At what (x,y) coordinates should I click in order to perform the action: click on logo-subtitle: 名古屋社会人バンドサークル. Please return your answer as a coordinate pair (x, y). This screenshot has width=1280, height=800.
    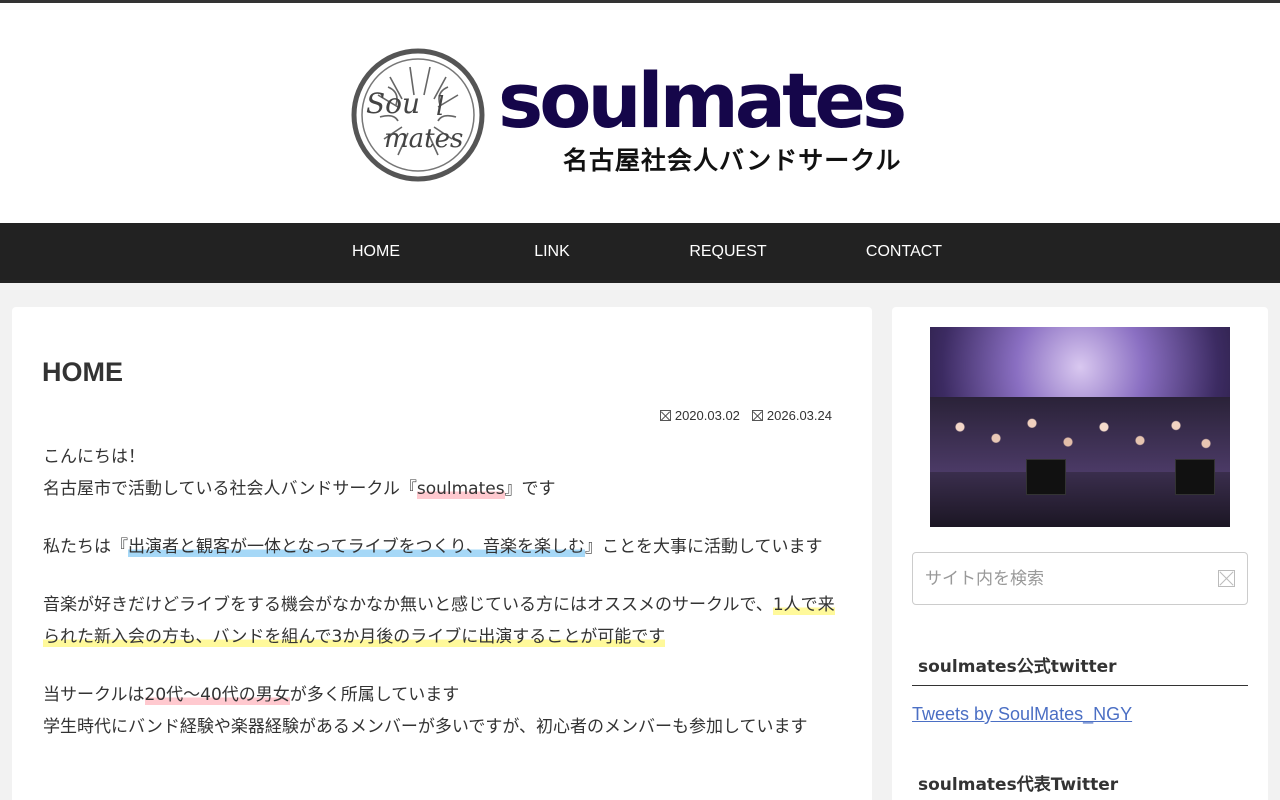
    Looking at the image, I should click on (732, 160).